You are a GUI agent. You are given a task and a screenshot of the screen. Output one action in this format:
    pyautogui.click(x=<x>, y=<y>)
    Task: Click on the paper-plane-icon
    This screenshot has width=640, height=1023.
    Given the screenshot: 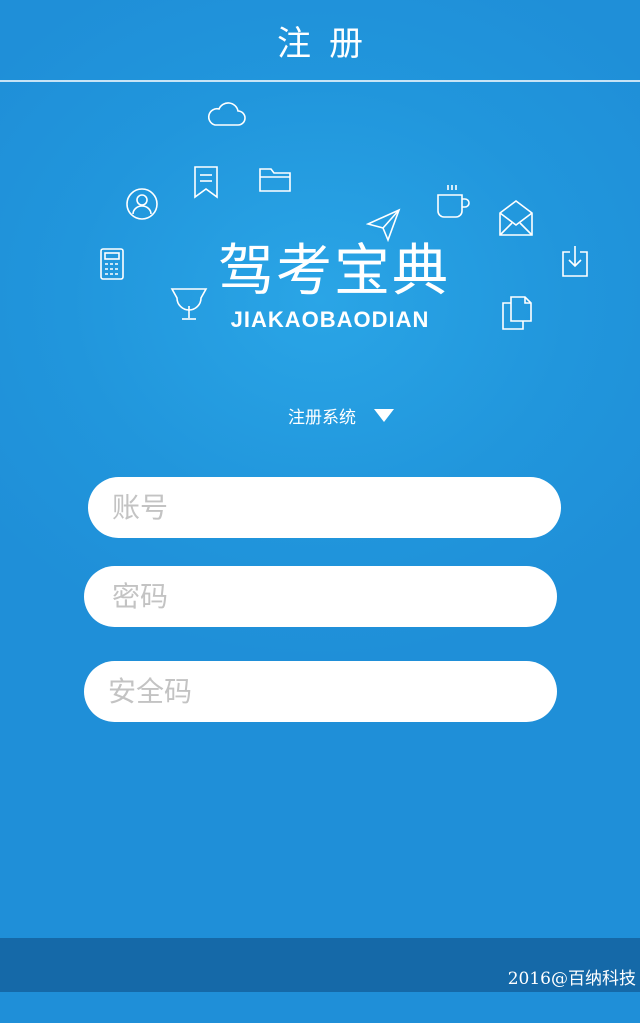 What is the action you would take?
    pyautogui.click(x=384, y=225)
    